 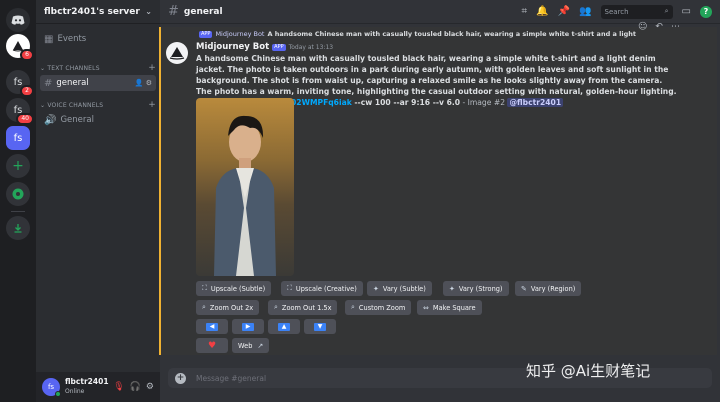 I want to click on explore-icon, so click(x=18, y=194).